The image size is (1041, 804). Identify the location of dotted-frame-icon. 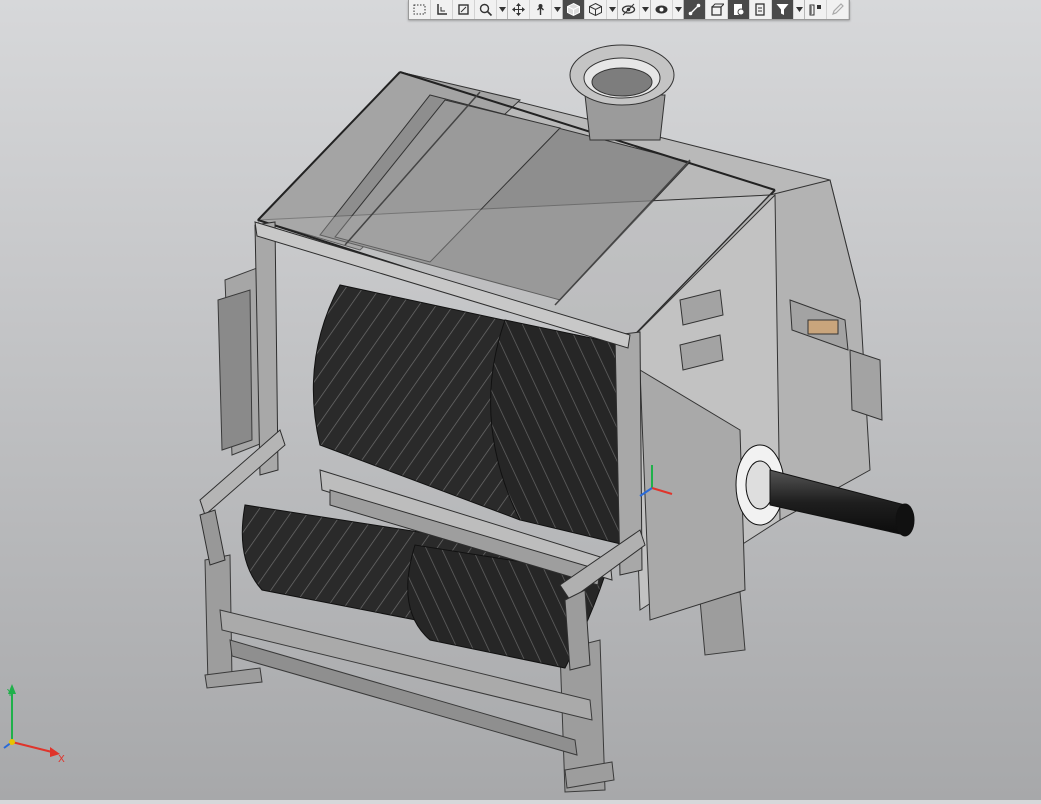
(419, 9).